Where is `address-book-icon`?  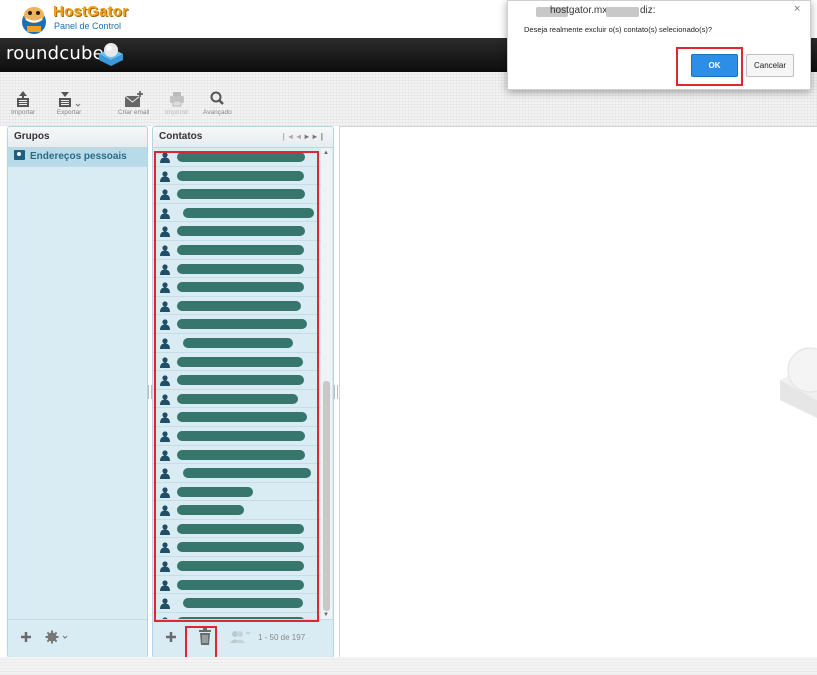 address-book-icon is located at coordinates (19, 155).